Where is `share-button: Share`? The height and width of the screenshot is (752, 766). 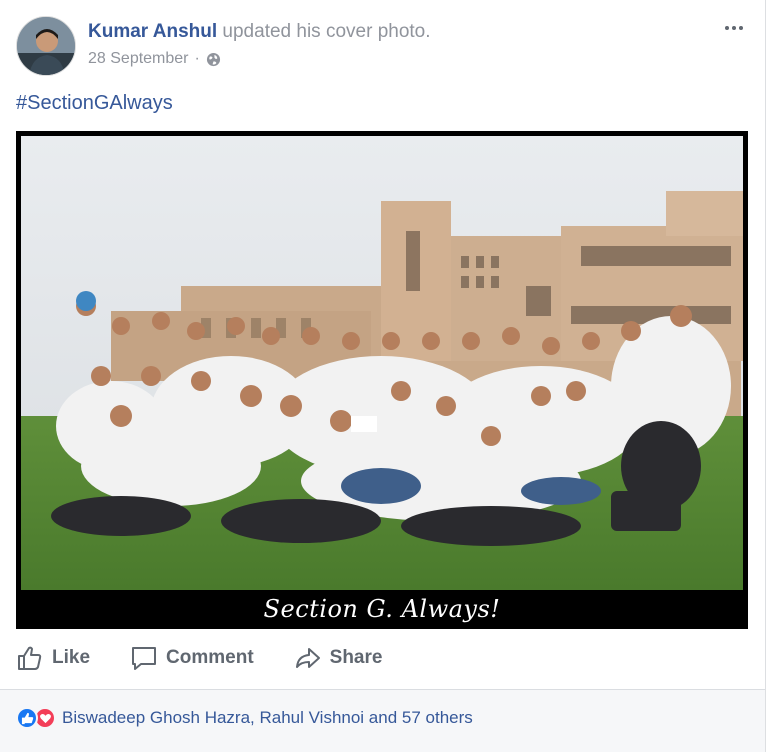 share-button: Share is located at coordinates (338, 658).